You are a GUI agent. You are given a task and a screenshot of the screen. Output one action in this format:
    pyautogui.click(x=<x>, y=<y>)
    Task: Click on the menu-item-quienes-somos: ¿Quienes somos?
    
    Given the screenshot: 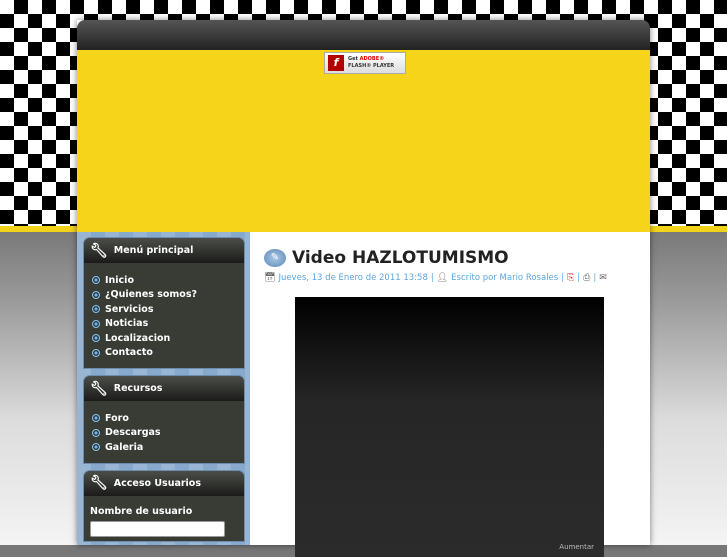 What is the action you would take?
    pyautogui.click(x=168, y=295)
    